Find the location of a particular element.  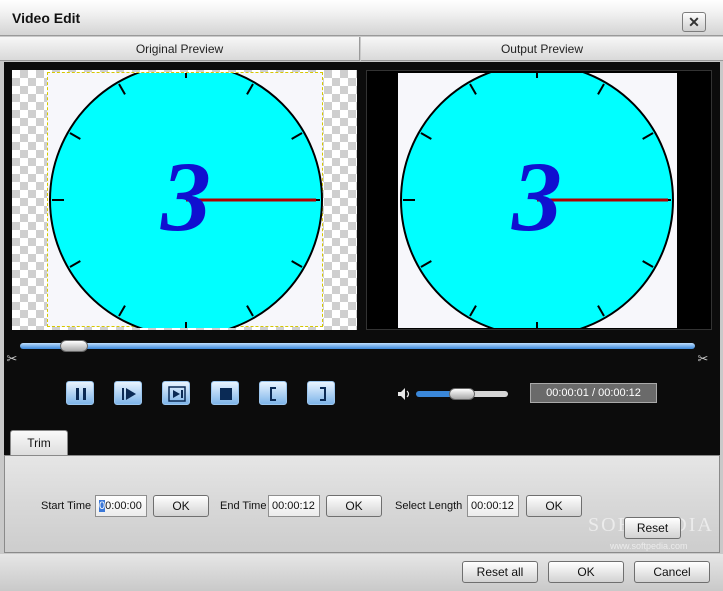

mark-in-button is located at coordinates (273, 393).